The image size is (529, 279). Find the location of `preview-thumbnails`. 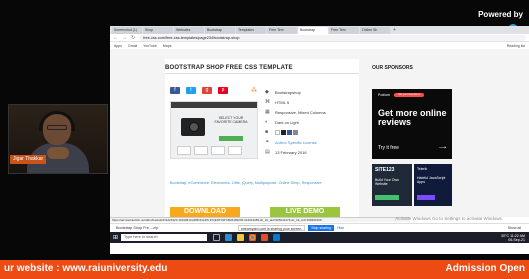

preview-thumbnails is located at coordinates (211, 150).